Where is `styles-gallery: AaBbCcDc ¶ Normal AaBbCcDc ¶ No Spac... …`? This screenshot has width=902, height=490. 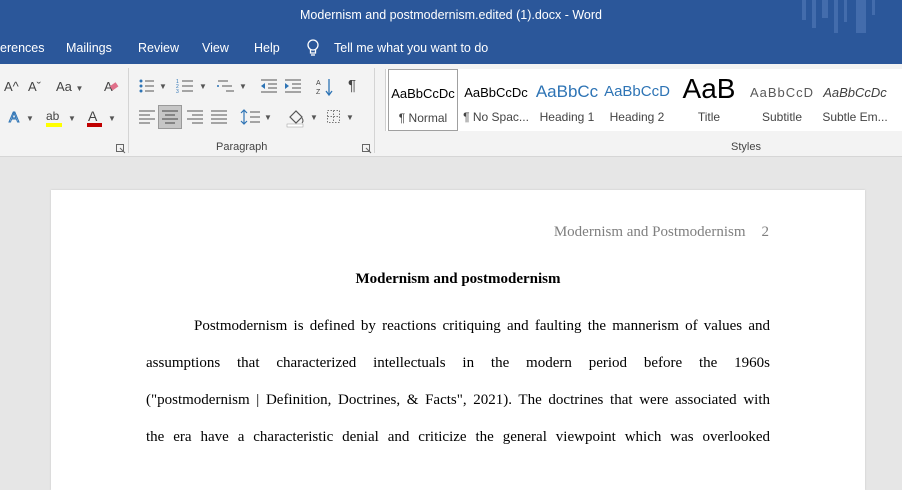
styles-gallery: AaBbCcDc ¶ Normal AaBbCcDc ¶ No Spac... … is located at coordinates (643, 100).